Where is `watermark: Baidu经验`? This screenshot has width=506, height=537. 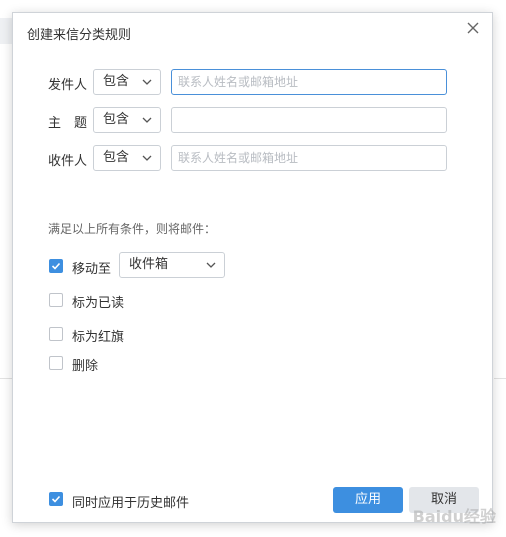
watermark: Baidu经验 is located at coordinates (454, 516).